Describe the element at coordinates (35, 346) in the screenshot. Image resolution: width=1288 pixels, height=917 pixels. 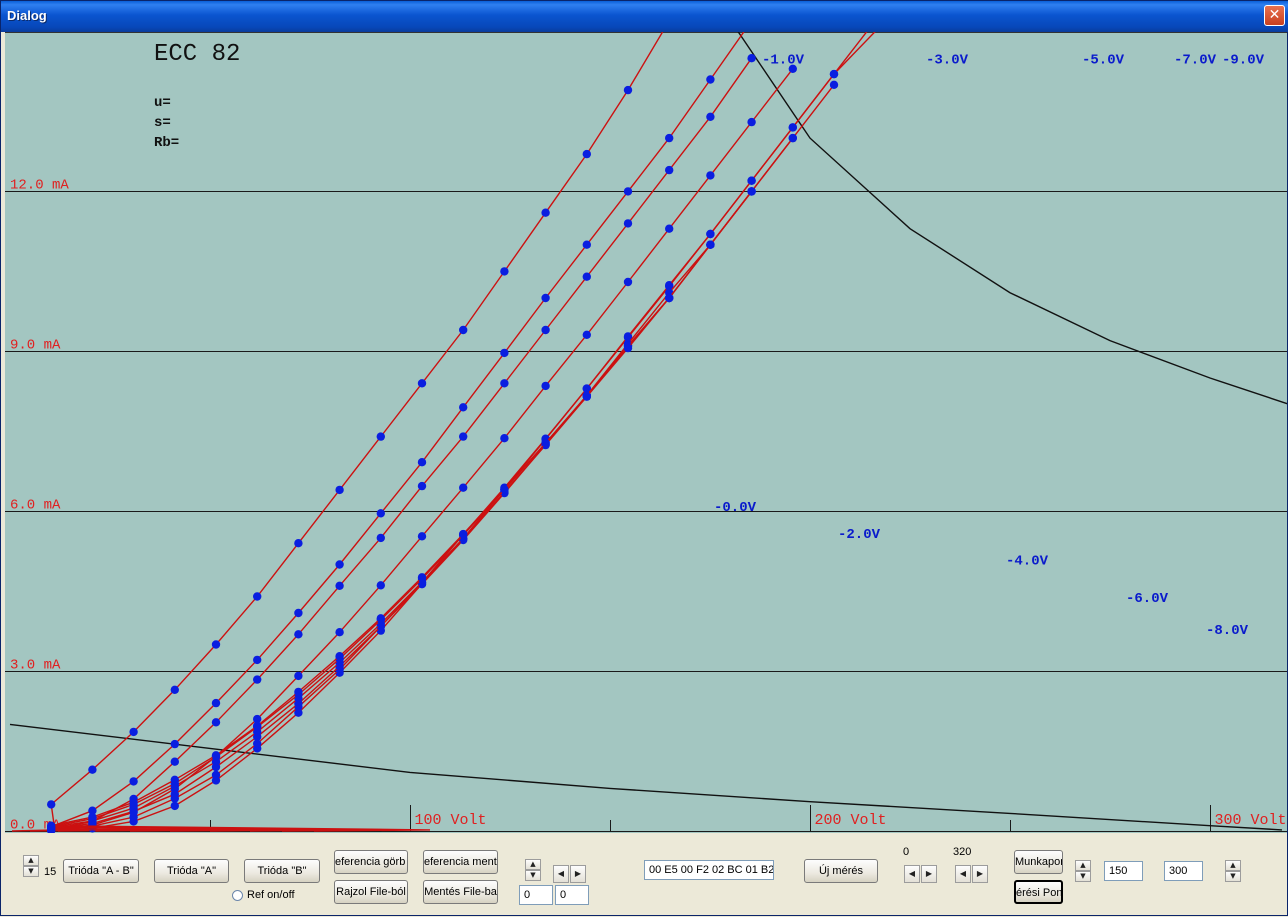
I see `y-tick-label: 9.0 mA` at that location.